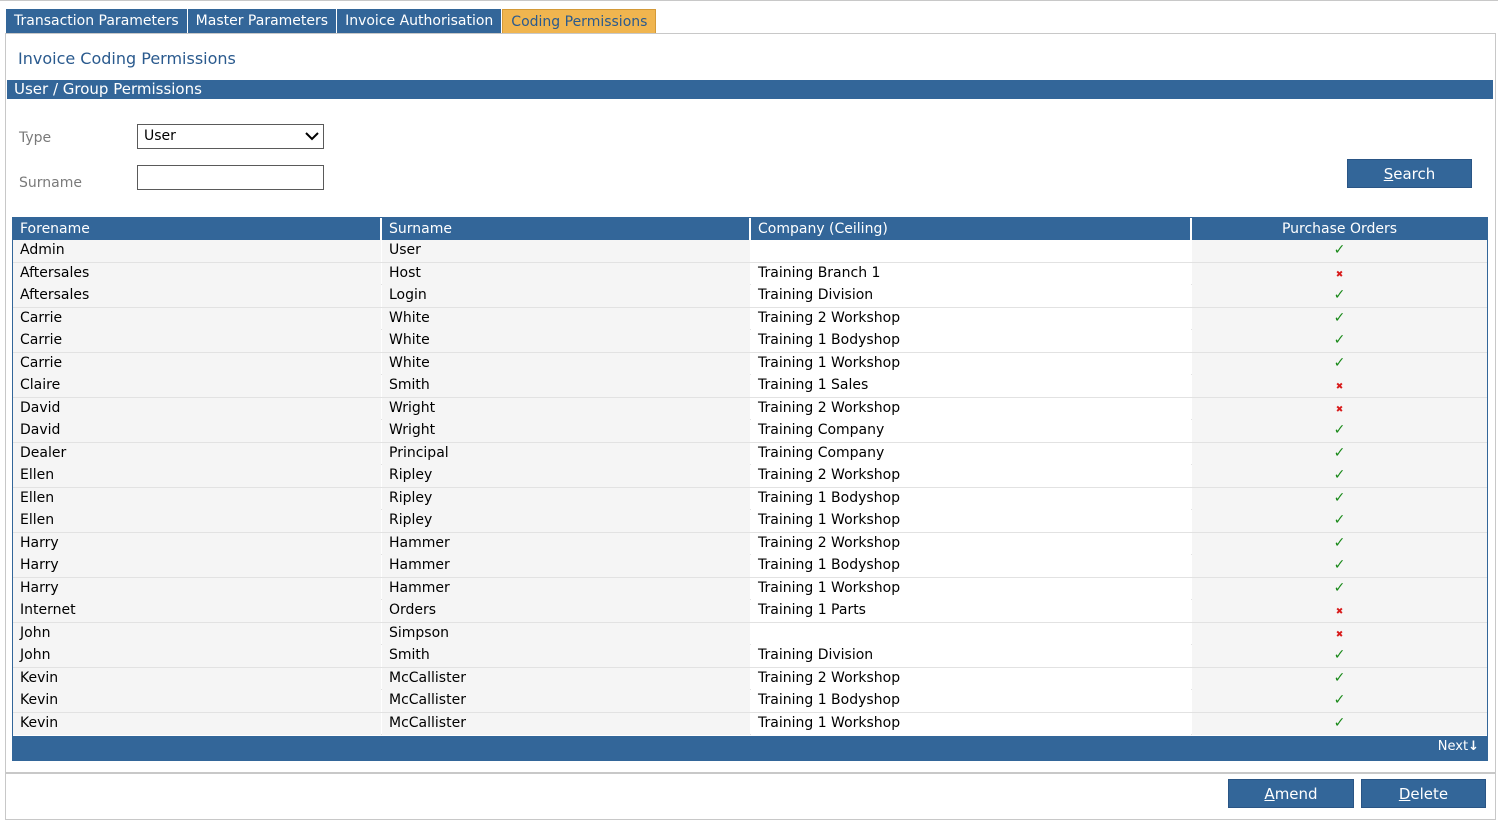  I want to click on next-page-link: Next↓, so click(1458, 746).